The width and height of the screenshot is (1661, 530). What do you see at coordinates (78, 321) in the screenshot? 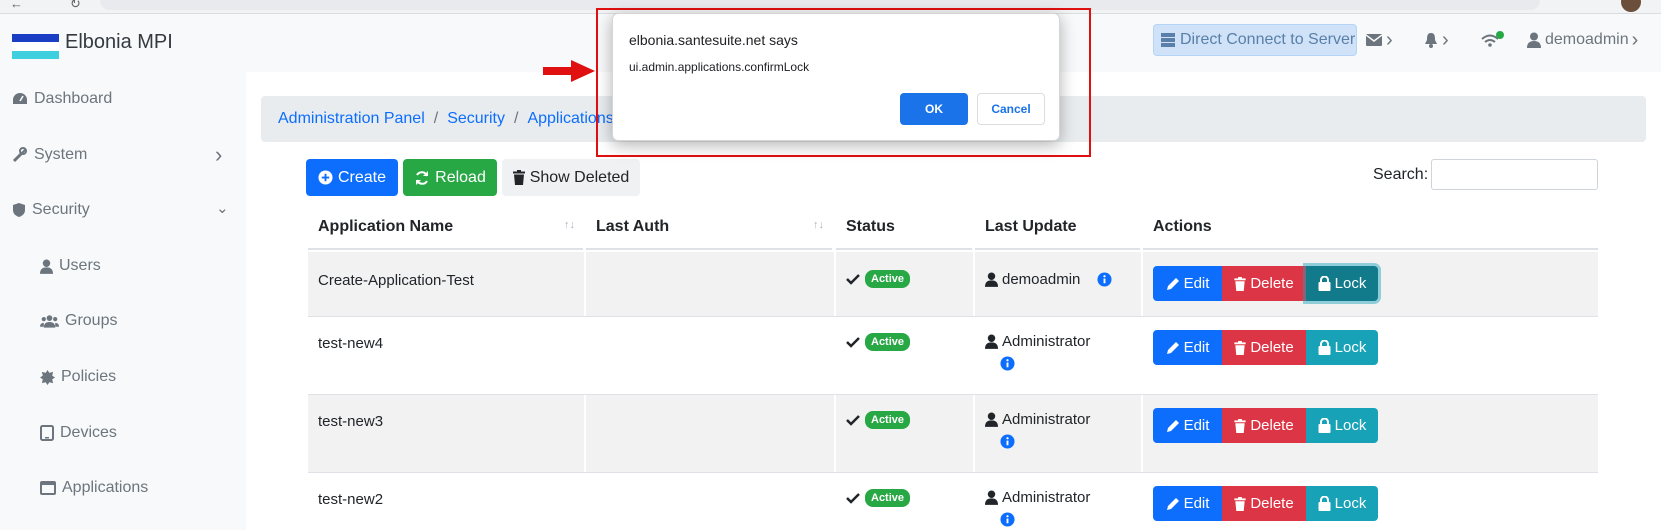
I see `sidebar-item-groups: Groups` at bounding box center [78, 321].